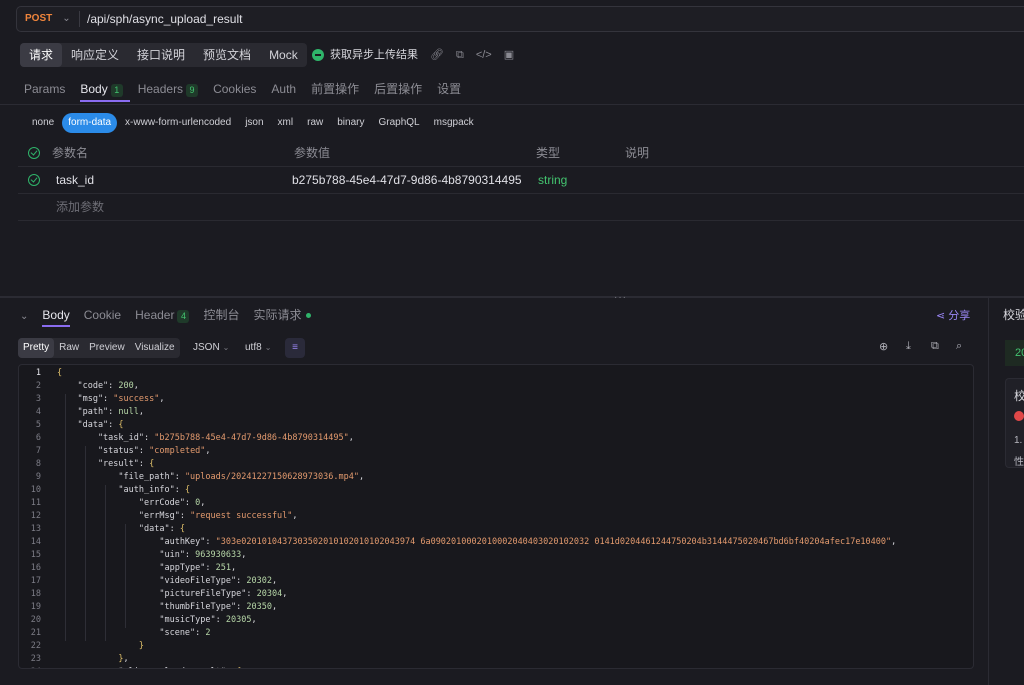 The image size is (1024, 685). I want to click on line-number: 12, so click(35, 516).